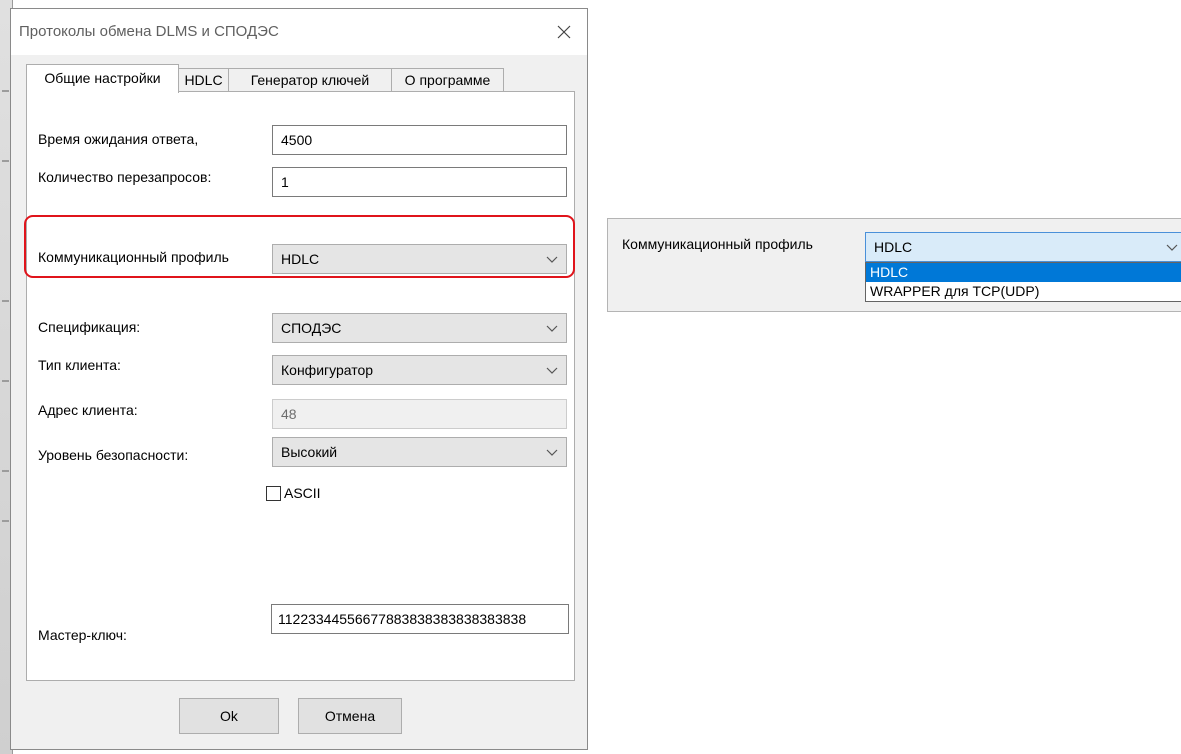  I want to click on dropdown-option-wrapper: WRAPPER для TCP(UDP), so click(1023, 291).